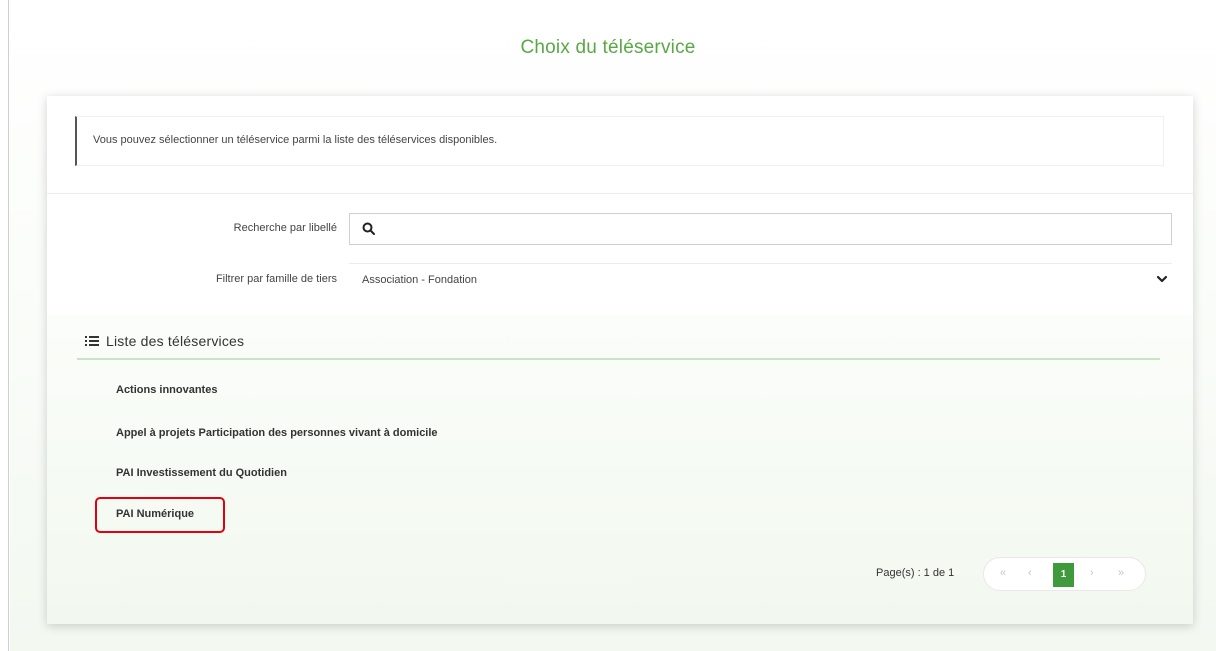 Image resolution: width=1216 pixels, height=651 pixels. What do you see at coordinates (1162, 279) in the screenshot?
I see `chevron-down-icon` at bounding box center [1162, 279].